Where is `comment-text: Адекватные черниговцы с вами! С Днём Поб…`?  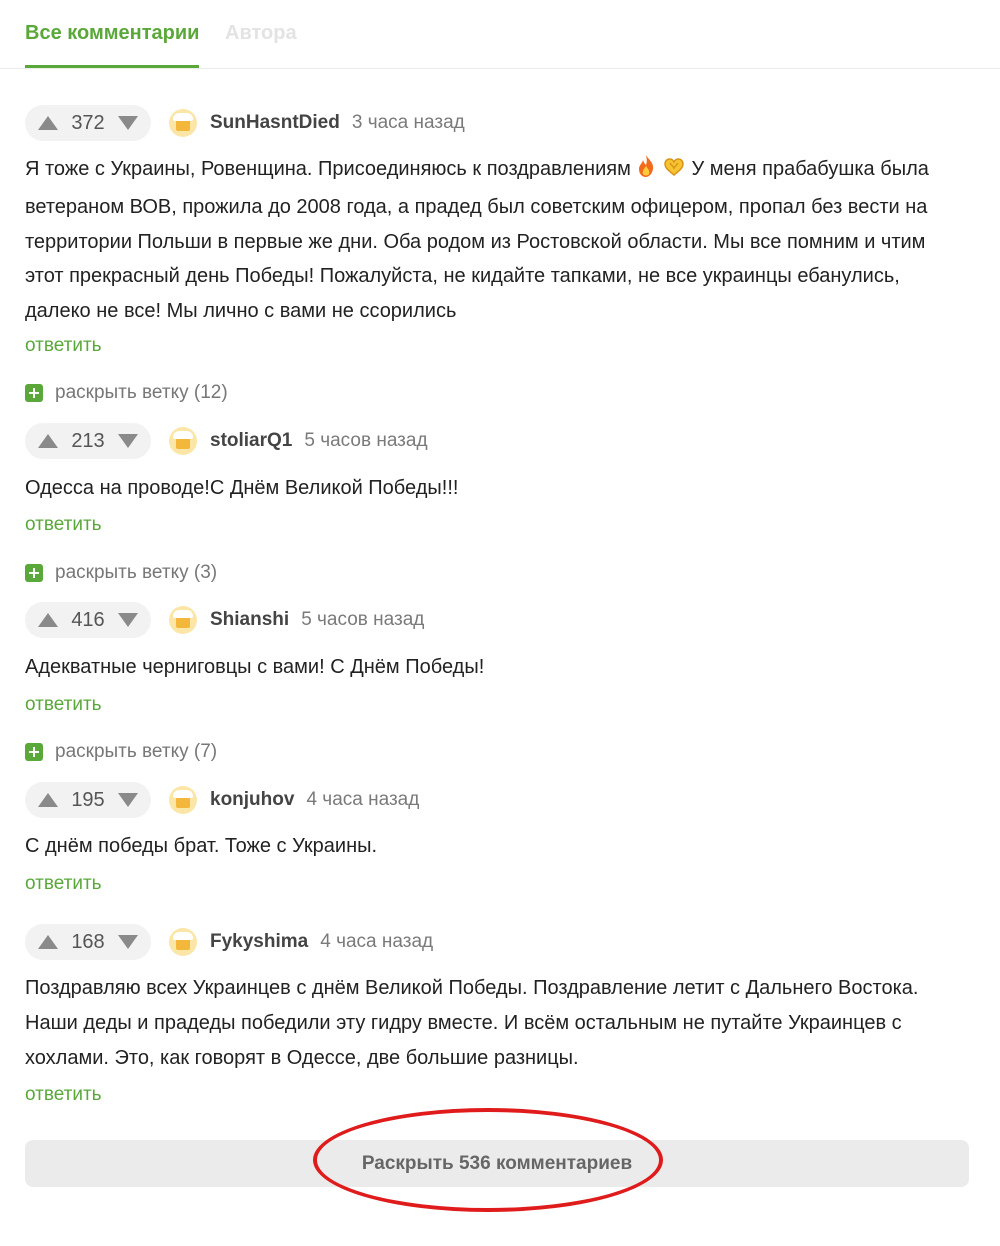
comment-text: Адекватные черниговцы с вами! С Днём Поб… is located at coordinates (255, 667).